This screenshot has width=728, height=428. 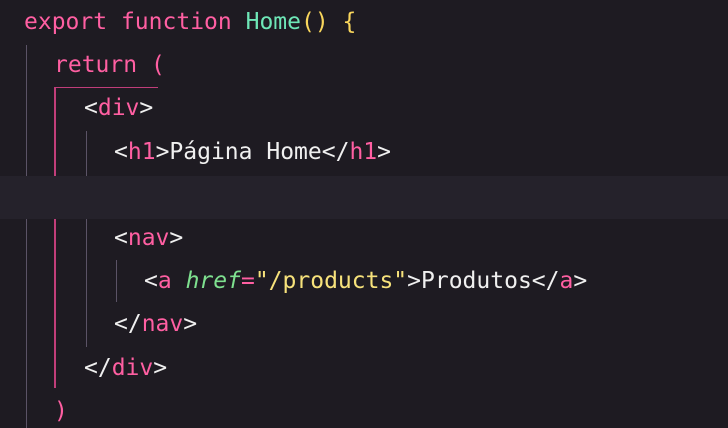 I want to click on heading-text: Página Home, so click(x=245, y=152).